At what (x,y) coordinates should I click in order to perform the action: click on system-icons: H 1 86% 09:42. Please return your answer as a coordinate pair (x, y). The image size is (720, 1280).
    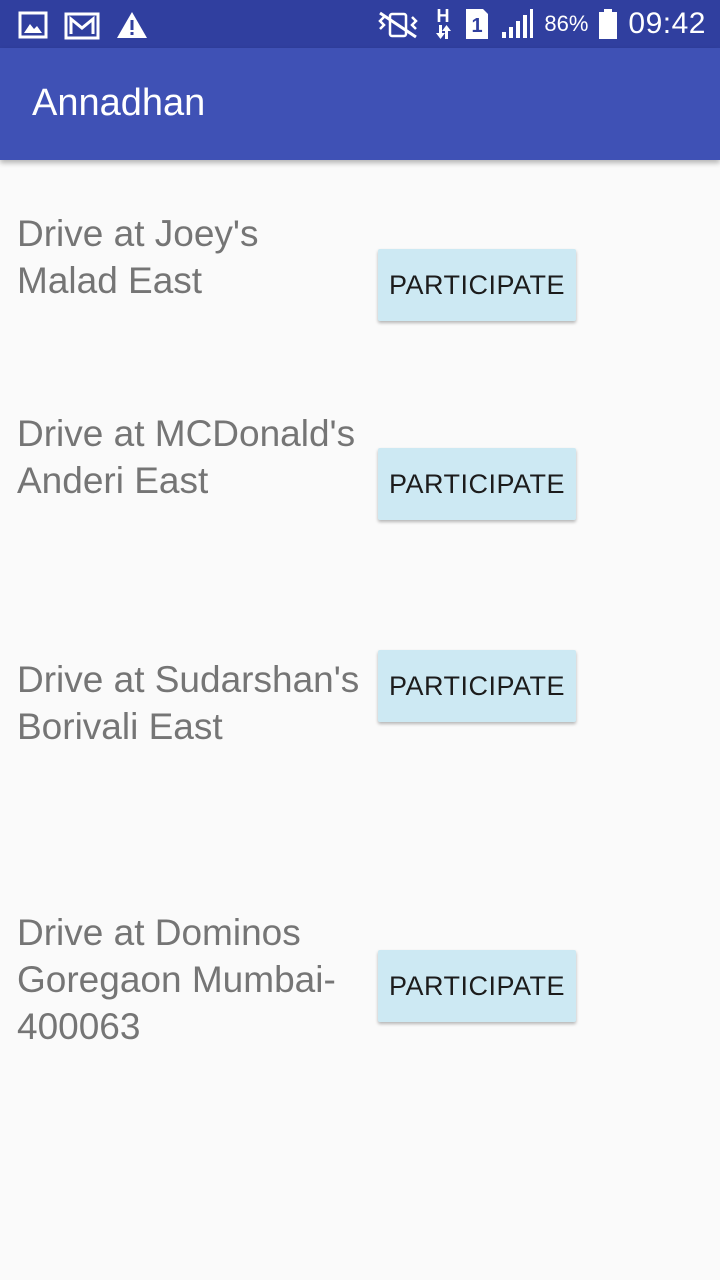
    Looking at the image, I should click on (540, 24).